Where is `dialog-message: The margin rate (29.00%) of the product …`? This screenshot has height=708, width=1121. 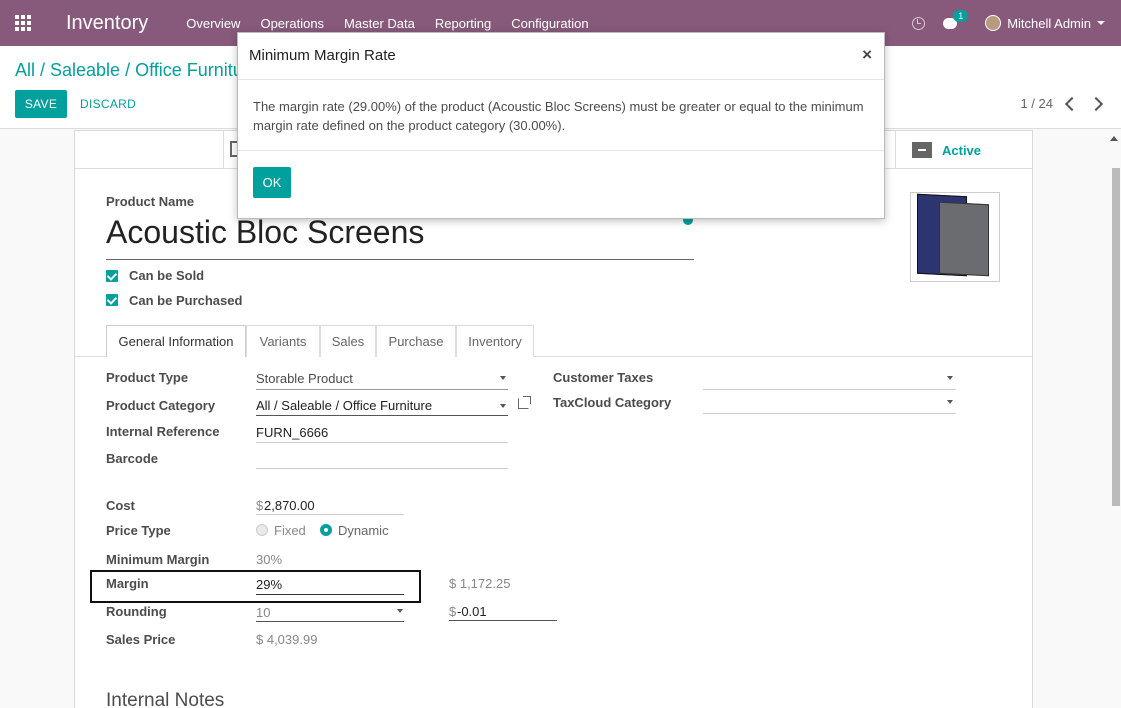
dialog-message: The margin rate (29.00%) of the product … is located at coordinates (558, 116).